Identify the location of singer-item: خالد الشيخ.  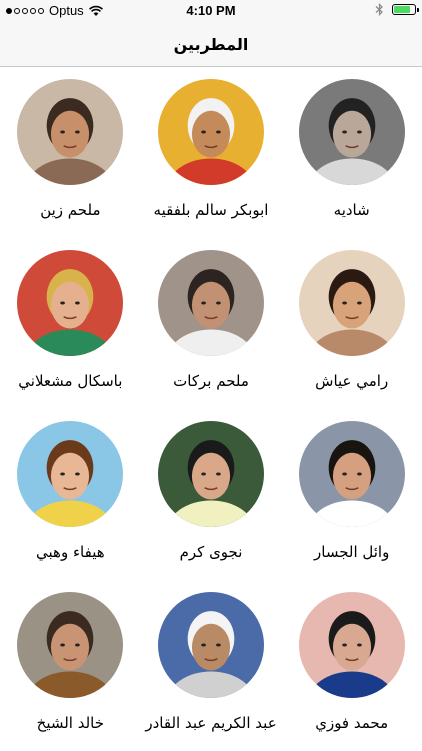
(70, 665).